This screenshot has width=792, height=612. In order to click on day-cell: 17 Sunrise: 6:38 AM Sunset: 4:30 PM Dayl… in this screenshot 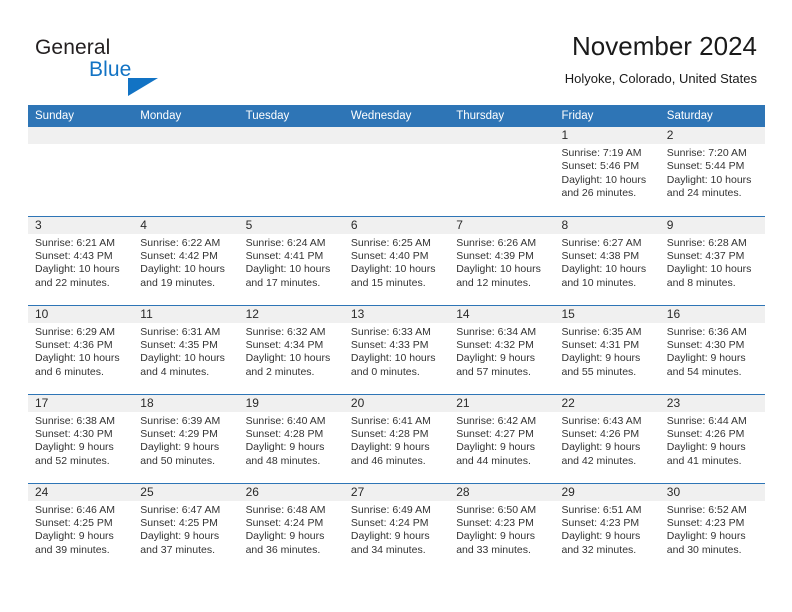, I will do `click(81, 438)`.